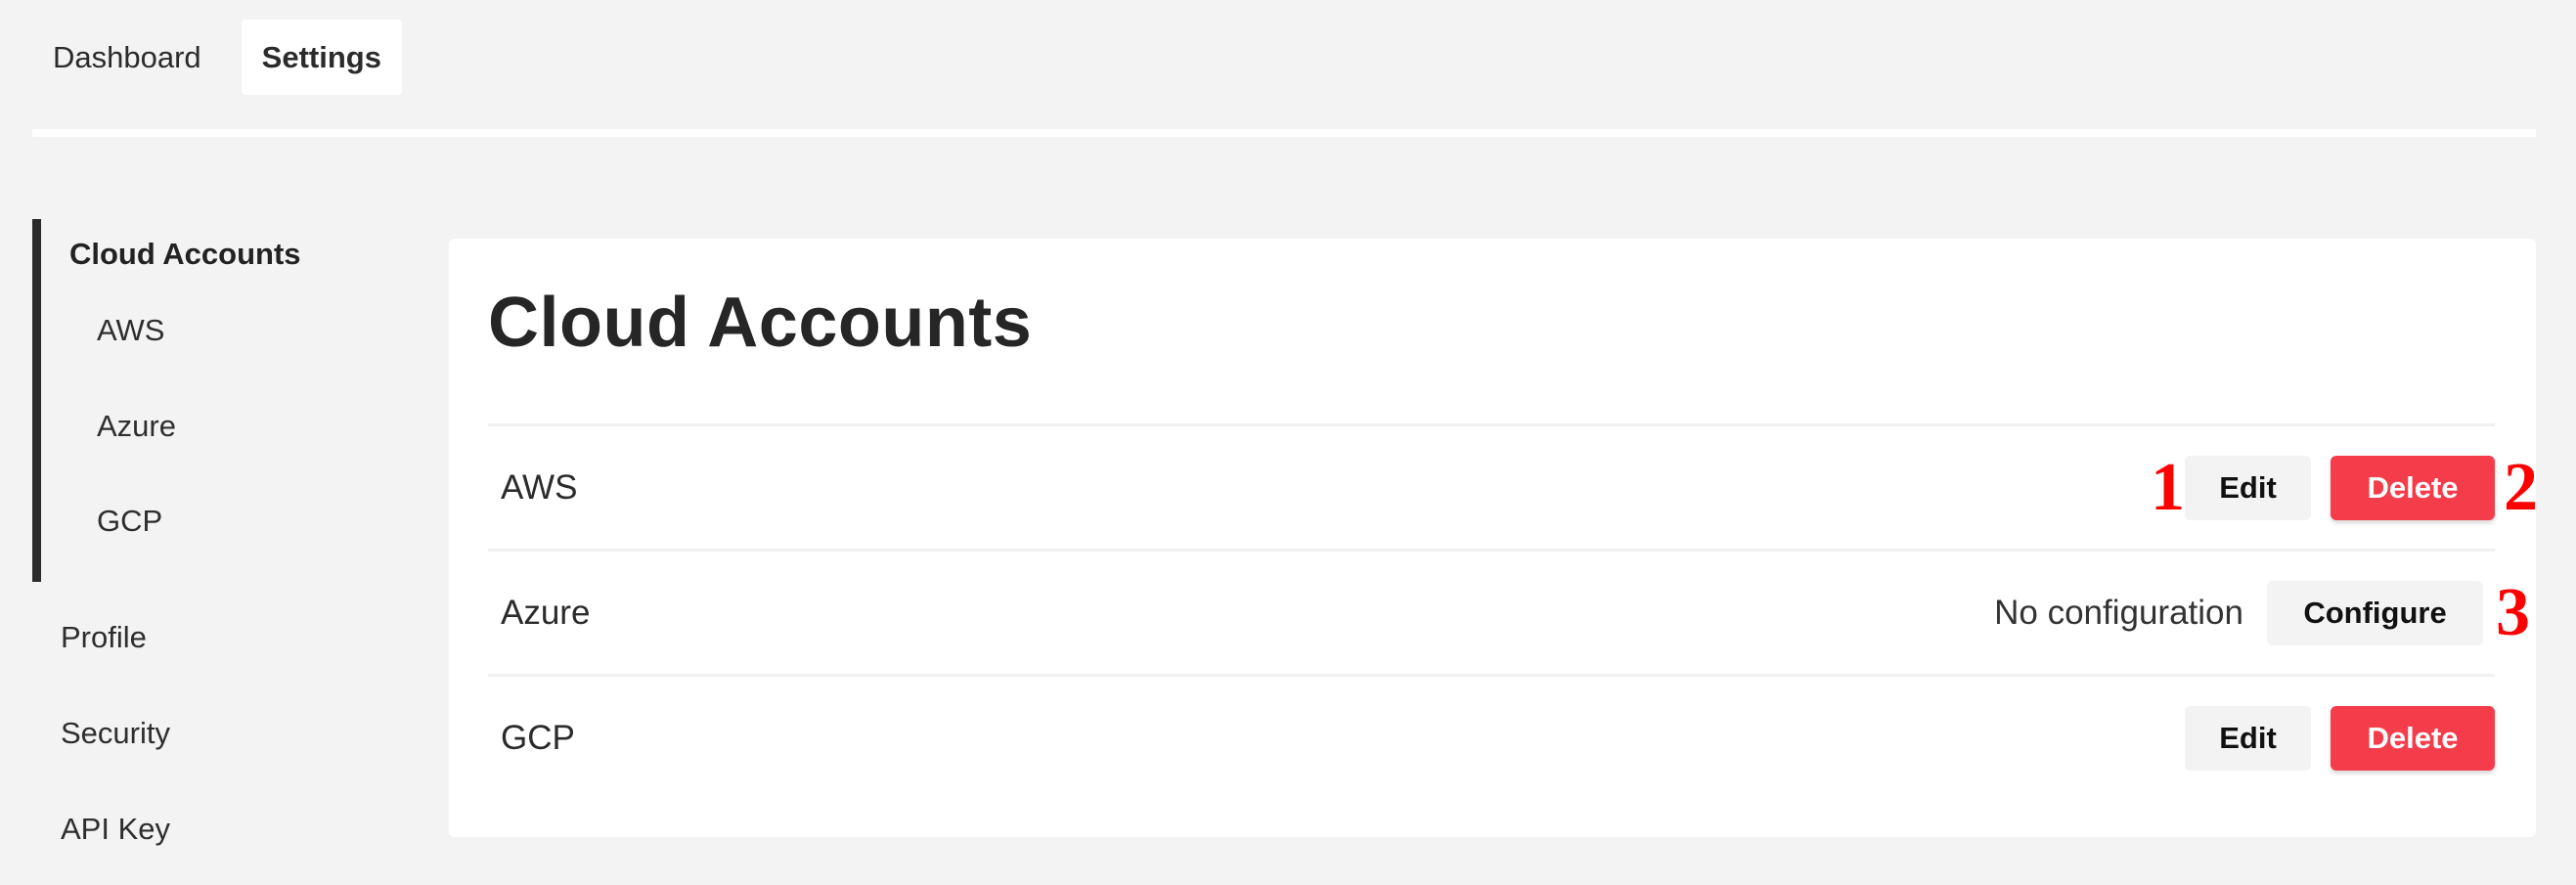  I want to click on page-title: Cloud Accounts, so click(761, 323).